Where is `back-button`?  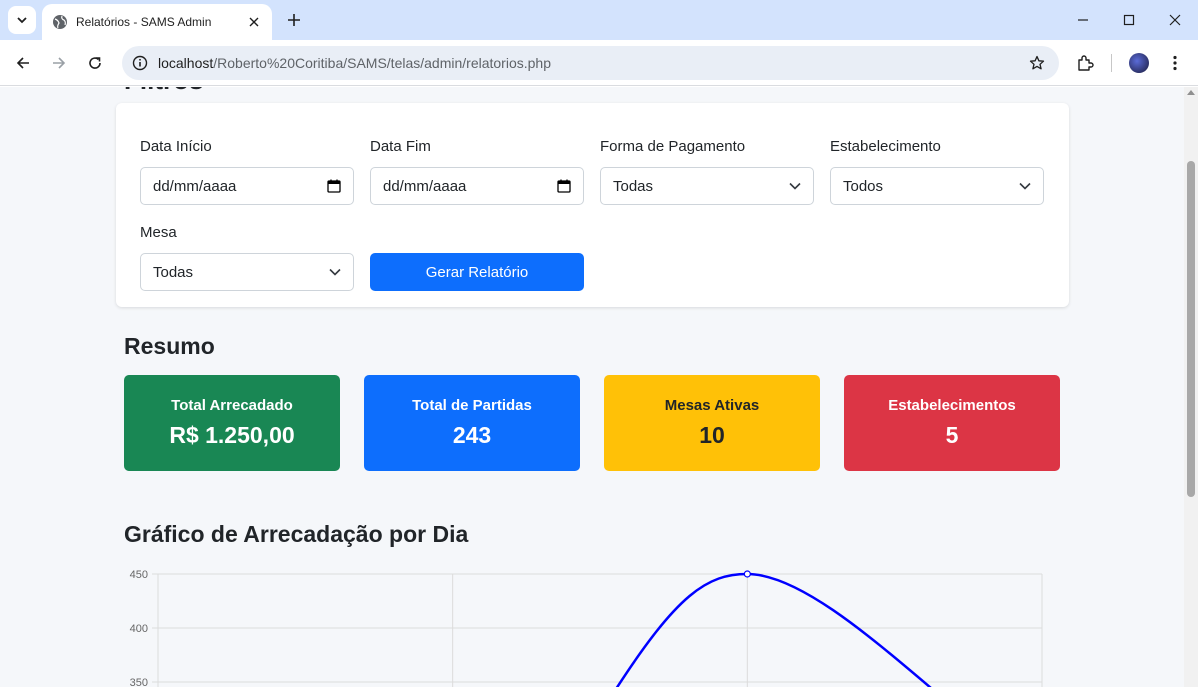
back-button is located at coordinates (23, 63).